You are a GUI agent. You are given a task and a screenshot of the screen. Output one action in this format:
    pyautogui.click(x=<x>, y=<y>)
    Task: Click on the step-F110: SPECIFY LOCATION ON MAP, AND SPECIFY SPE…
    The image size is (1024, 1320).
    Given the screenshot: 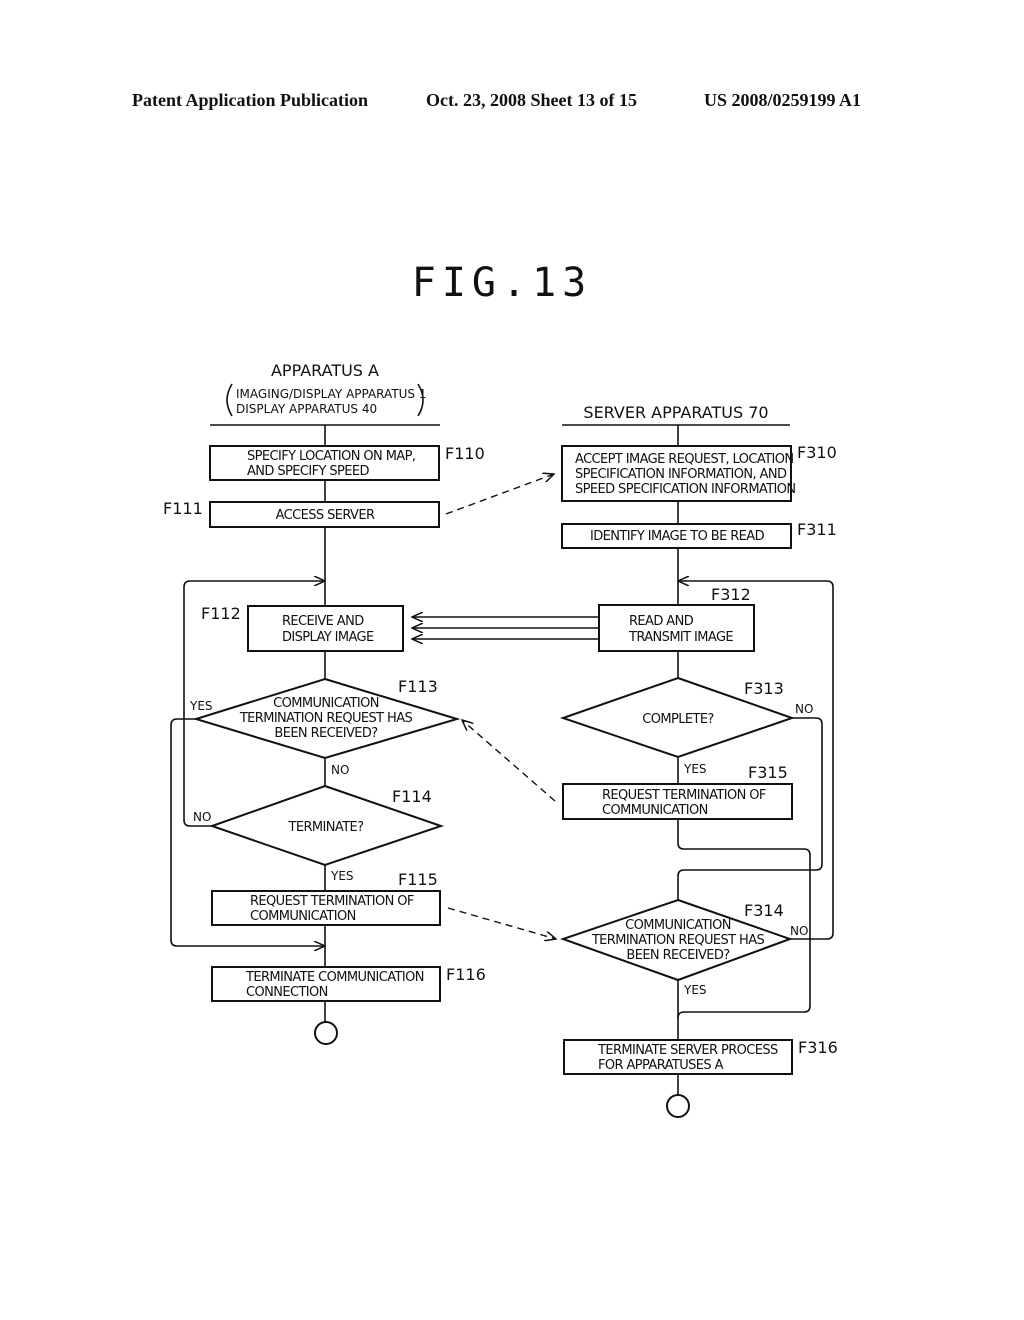 What is the action you would take?
    pyautogui.click(x=347, y=462)
    